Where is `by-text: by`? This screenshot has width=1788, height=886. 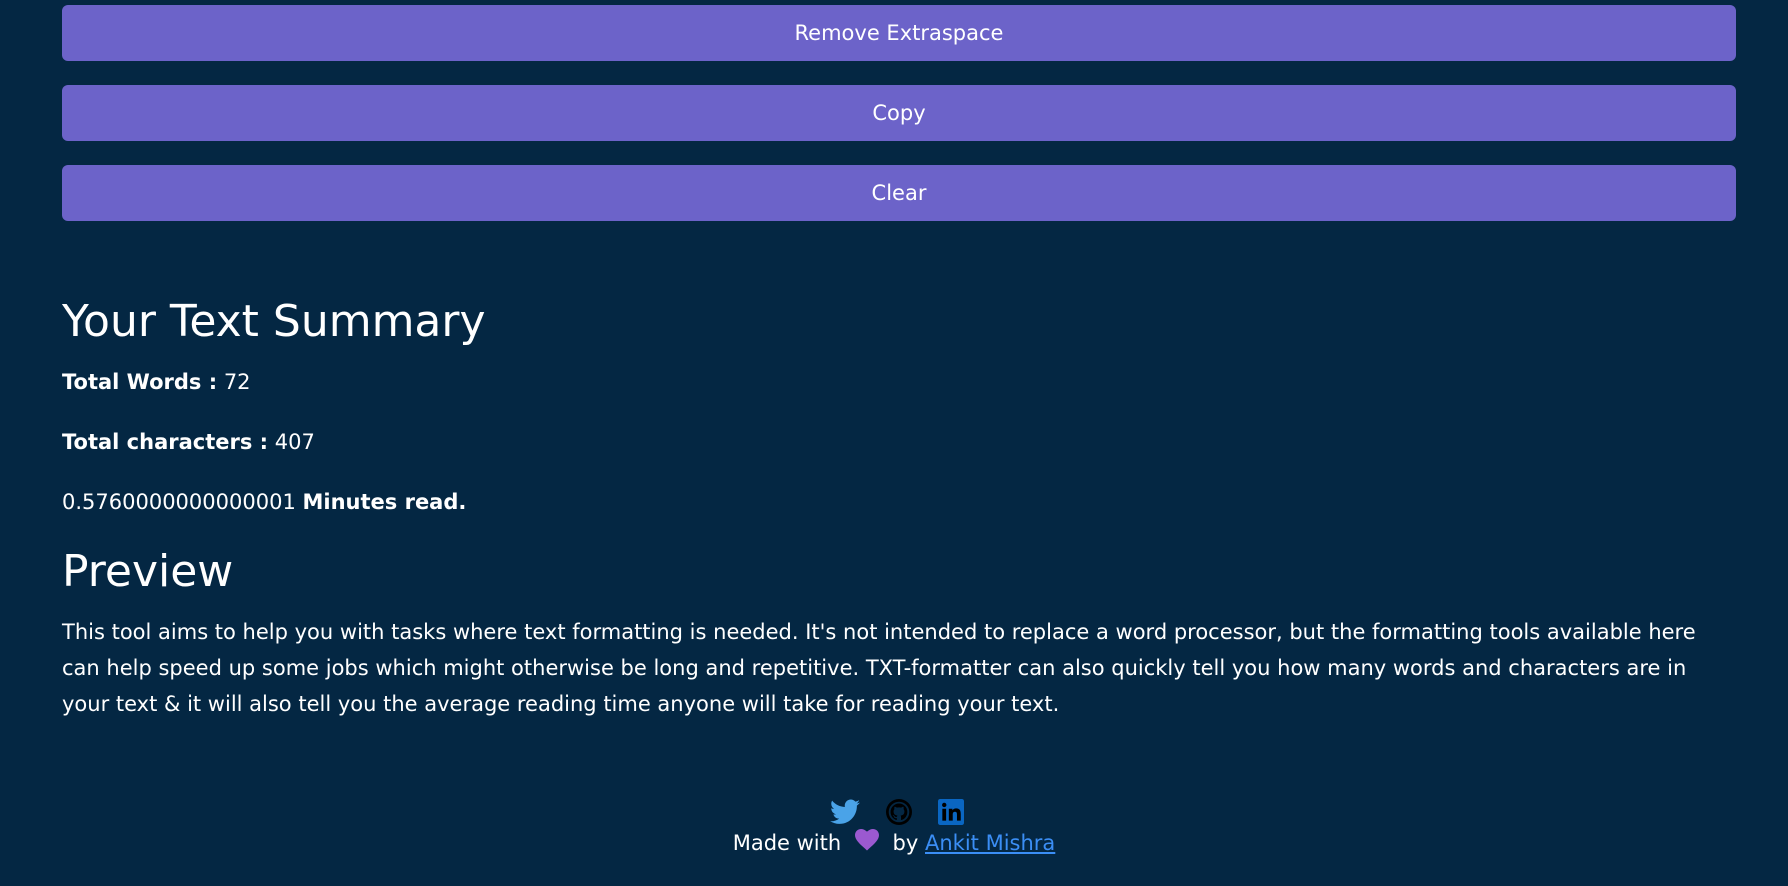
by-text: by is located at coordinates (905, 843).